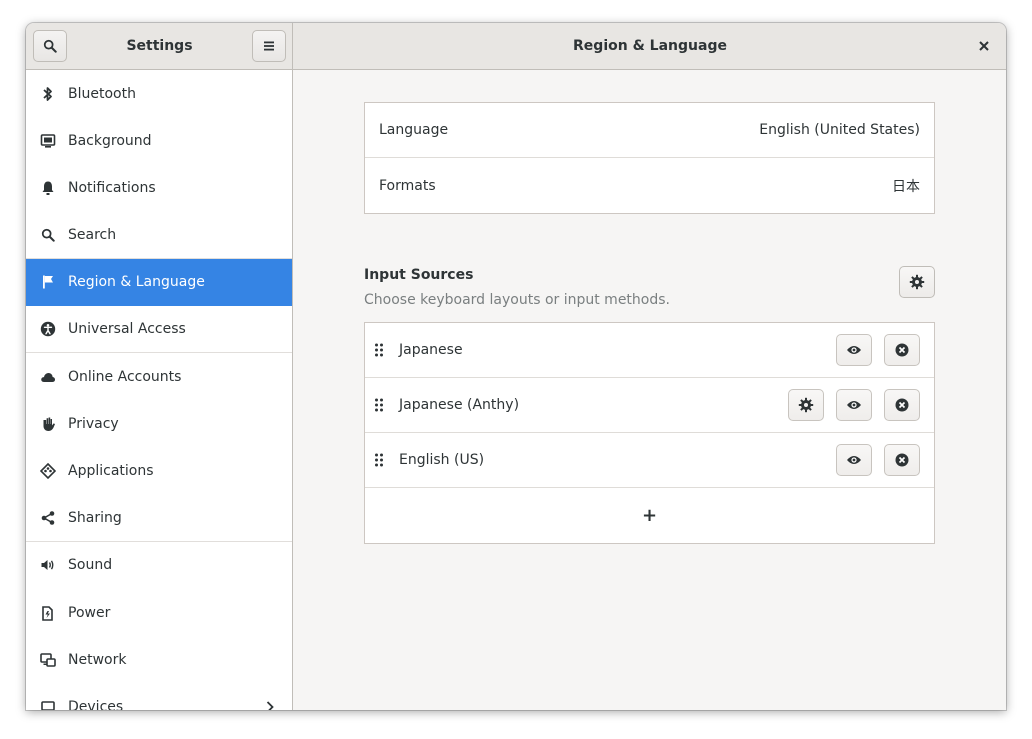  I want to click on input-source-row: Japanese, so click(649, 350).